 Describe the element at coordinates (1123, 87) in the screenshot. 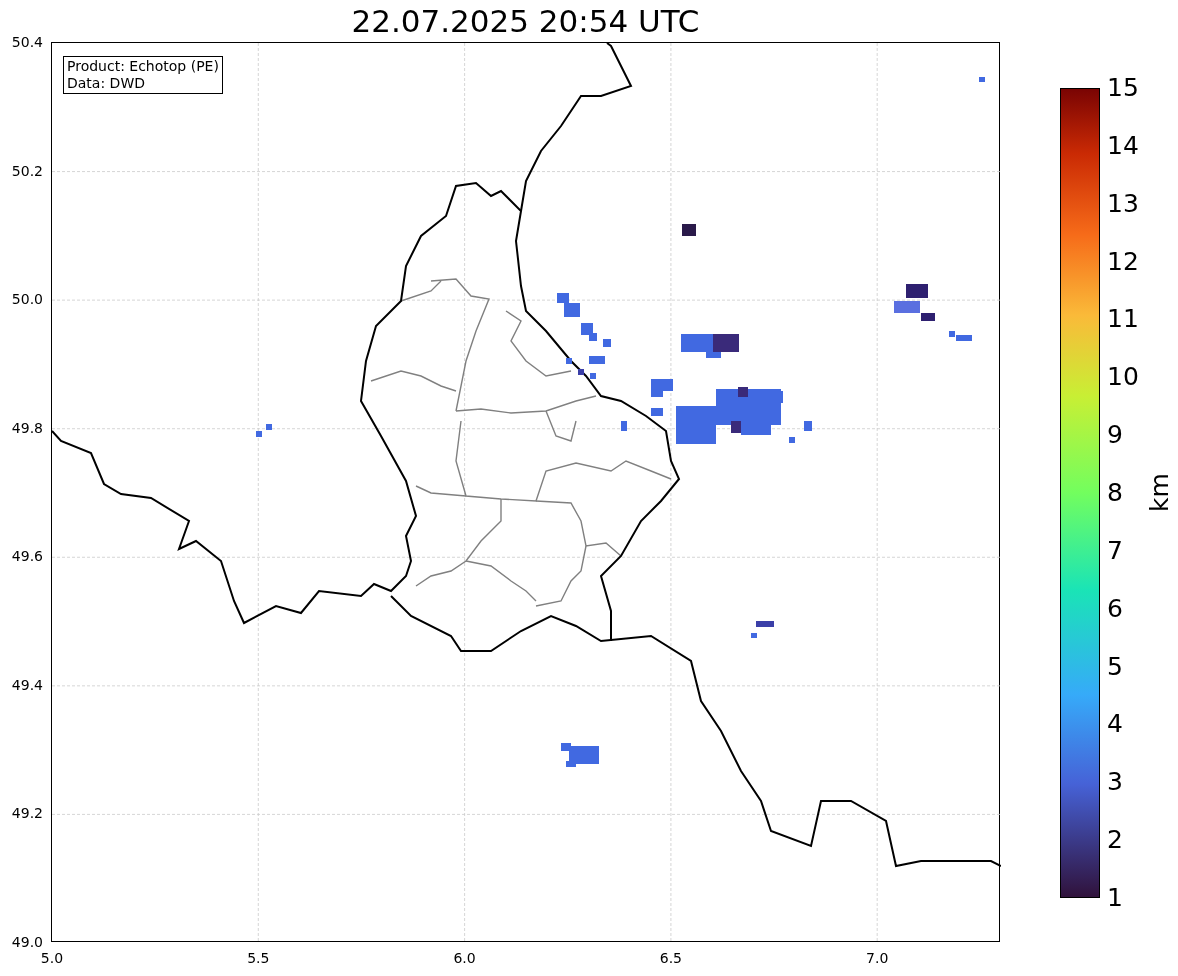

I see `colorbar-tick-label: 15` at that location.